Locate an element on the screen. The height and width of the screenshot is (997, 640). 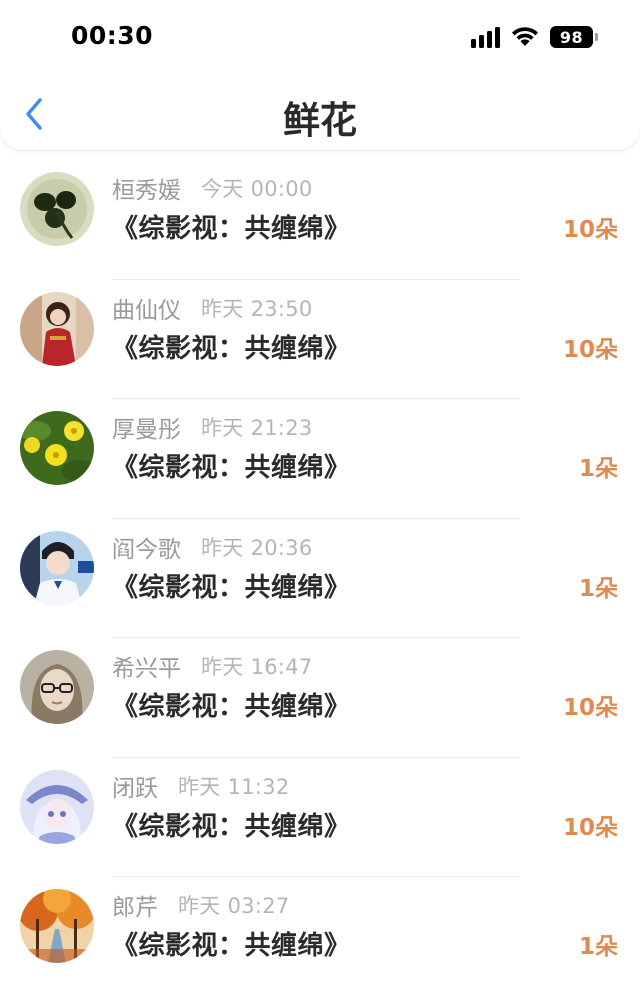
wifi-icon is located at coordinates (525, 36).